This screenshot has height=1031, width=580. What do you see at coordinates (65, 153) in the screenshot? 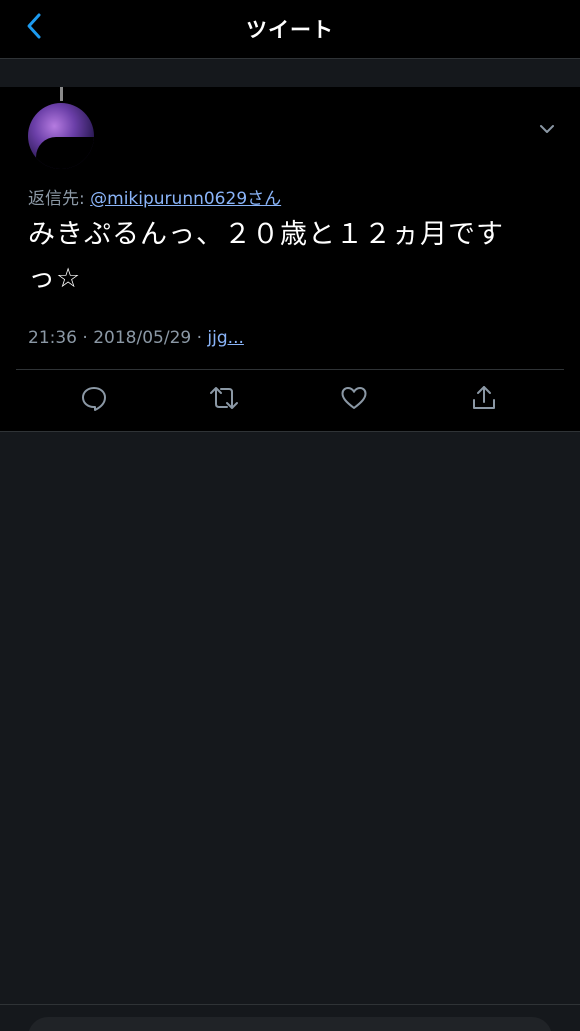
I see `avatar-redaction` at bounding box center [65, 153].